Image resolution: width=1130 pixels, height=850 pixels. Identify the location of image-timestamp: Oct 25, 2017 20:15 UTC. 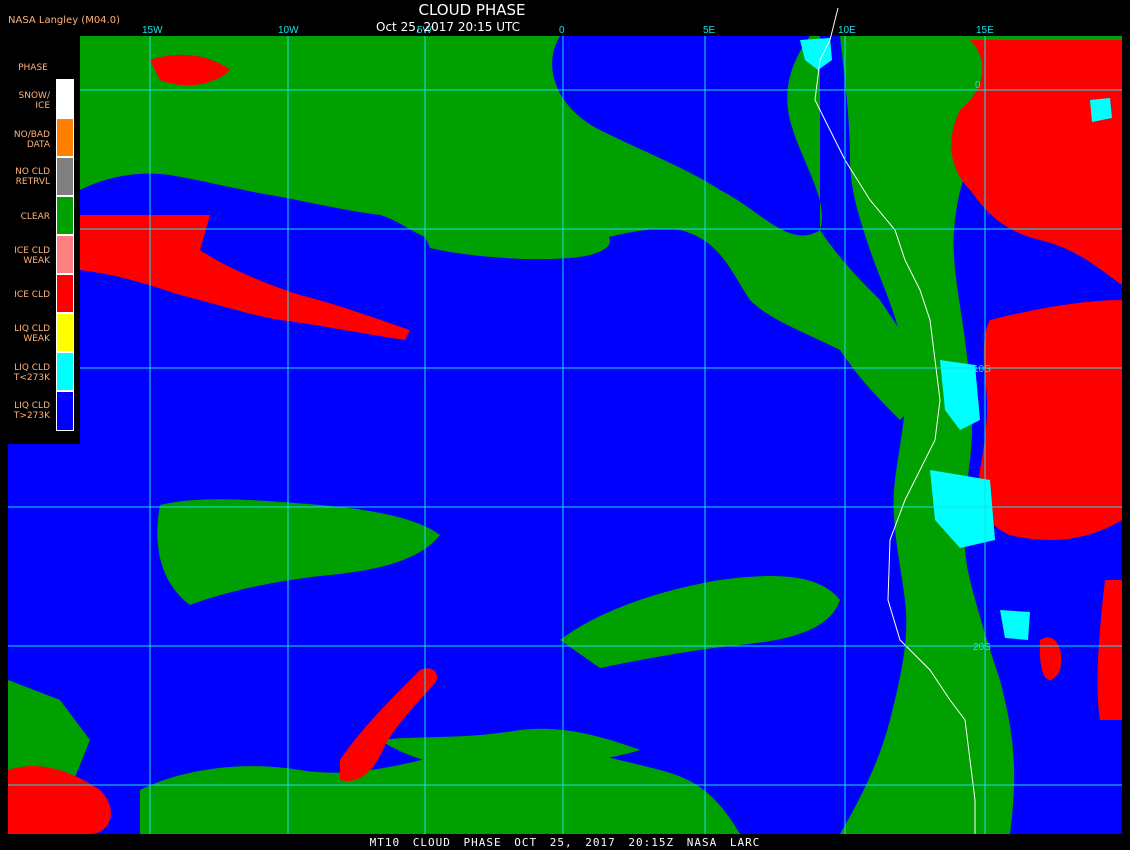
(448, 27).